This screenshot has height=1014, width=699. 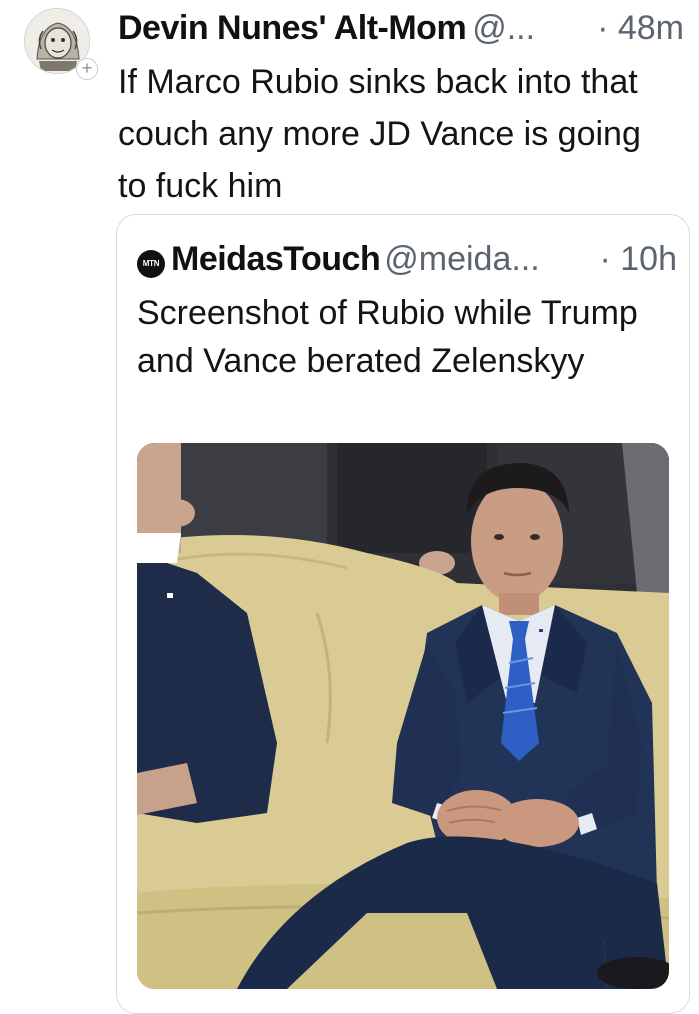 What do you see at coordinates (151, 264) in the screenshot?
I see `meidastouch-logo-icon: MTN` at bounding box center [151, 264].